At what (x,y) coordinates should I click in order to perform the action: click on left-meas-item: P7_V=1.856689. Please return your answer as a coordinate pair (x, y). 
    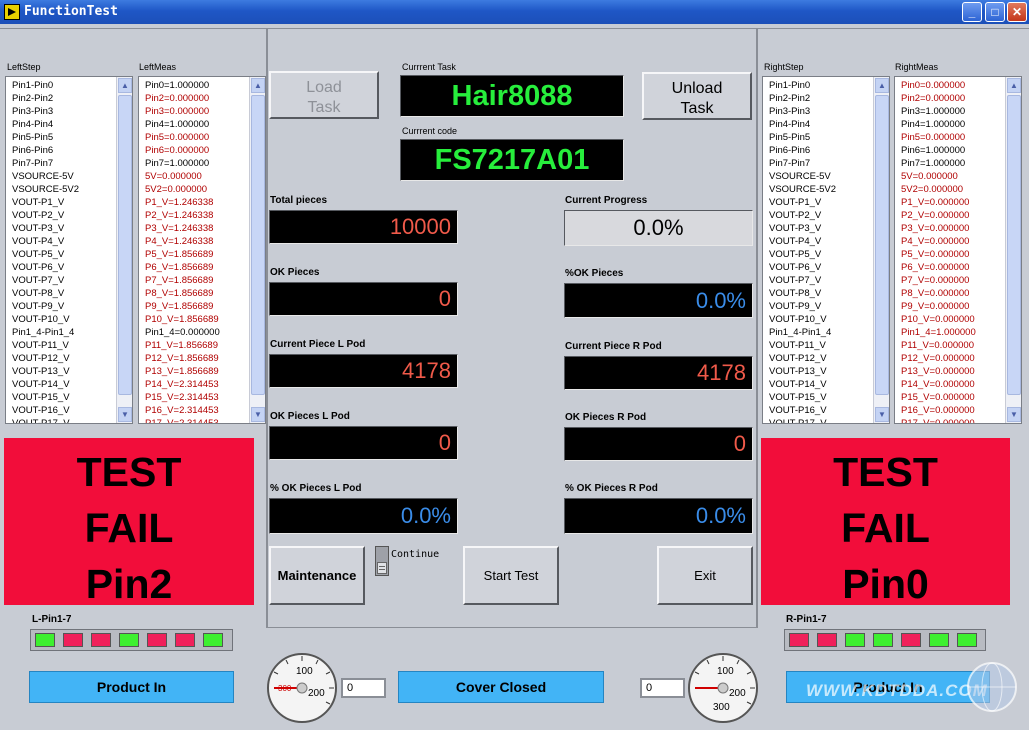
    Looking at the image, I should click on (193, 280).